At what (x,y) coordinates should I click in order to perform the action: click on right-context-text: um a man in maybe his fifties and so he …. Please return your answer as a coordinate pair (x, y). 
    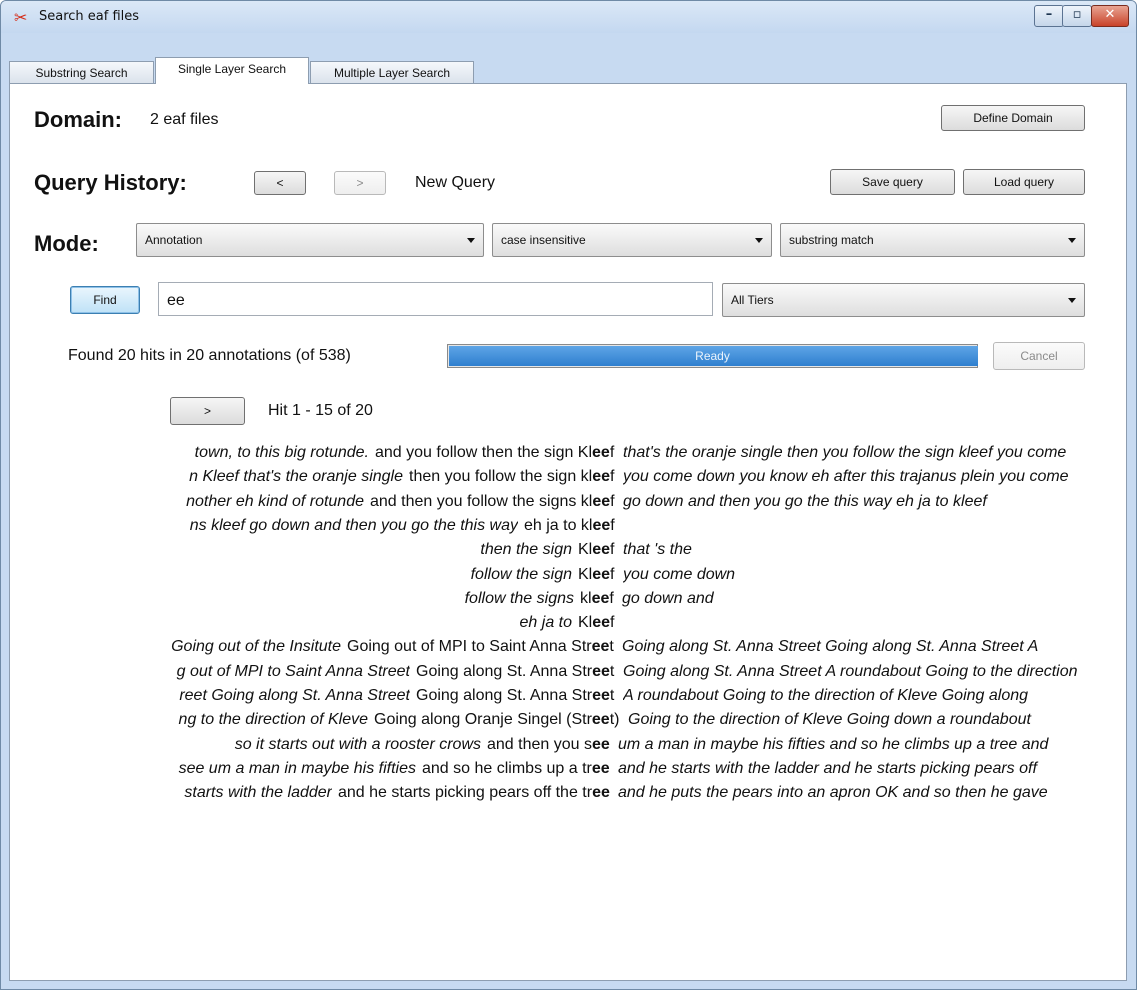
    Looking at the image, I should click on (833, 744).